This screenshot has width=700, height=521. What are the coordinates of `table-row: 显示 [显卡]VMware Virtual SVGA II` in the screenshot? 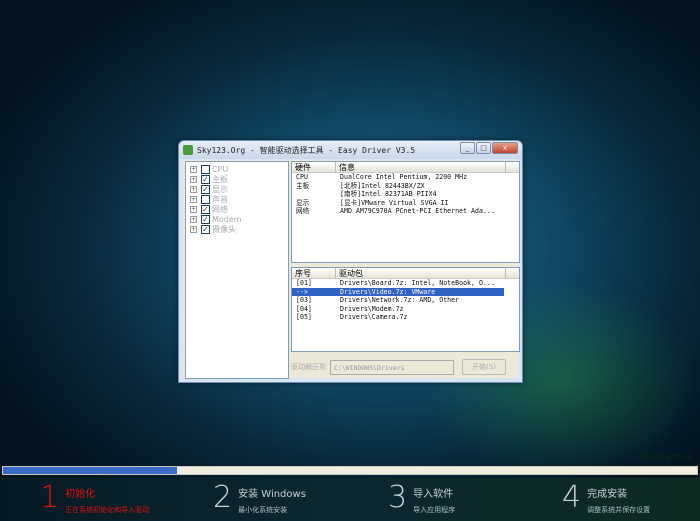 It's located at (405, 203).